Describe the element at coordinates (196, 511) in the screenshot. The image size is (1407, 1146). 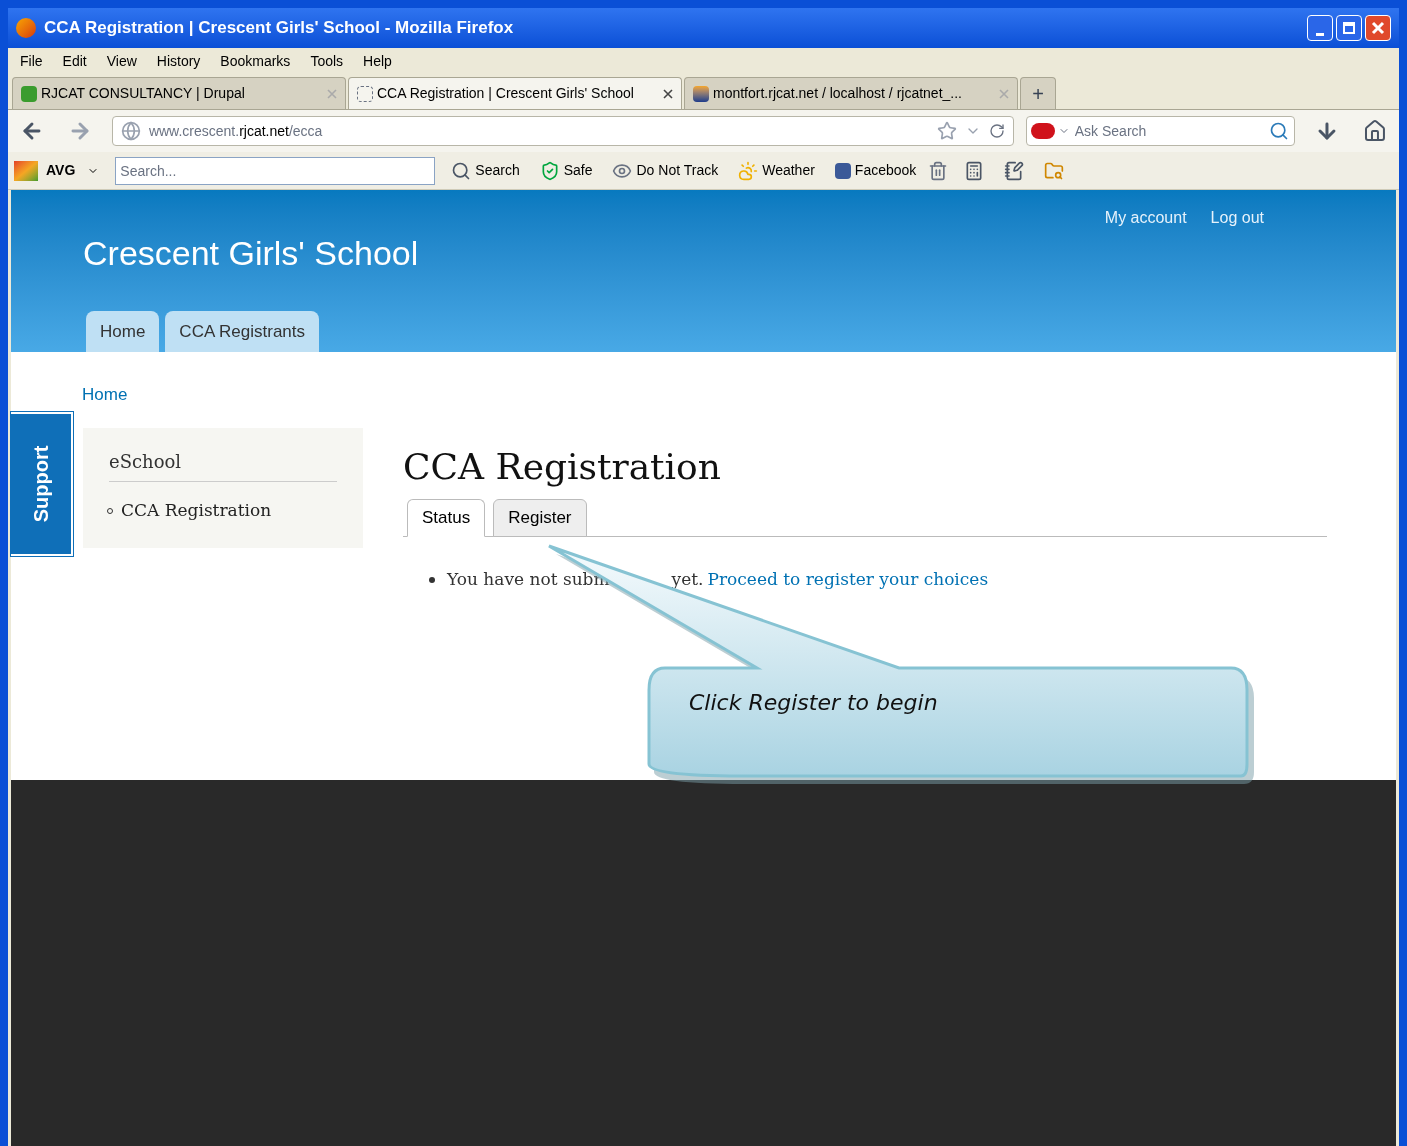
I see `sidebar-link: CCA Registration` at that location.